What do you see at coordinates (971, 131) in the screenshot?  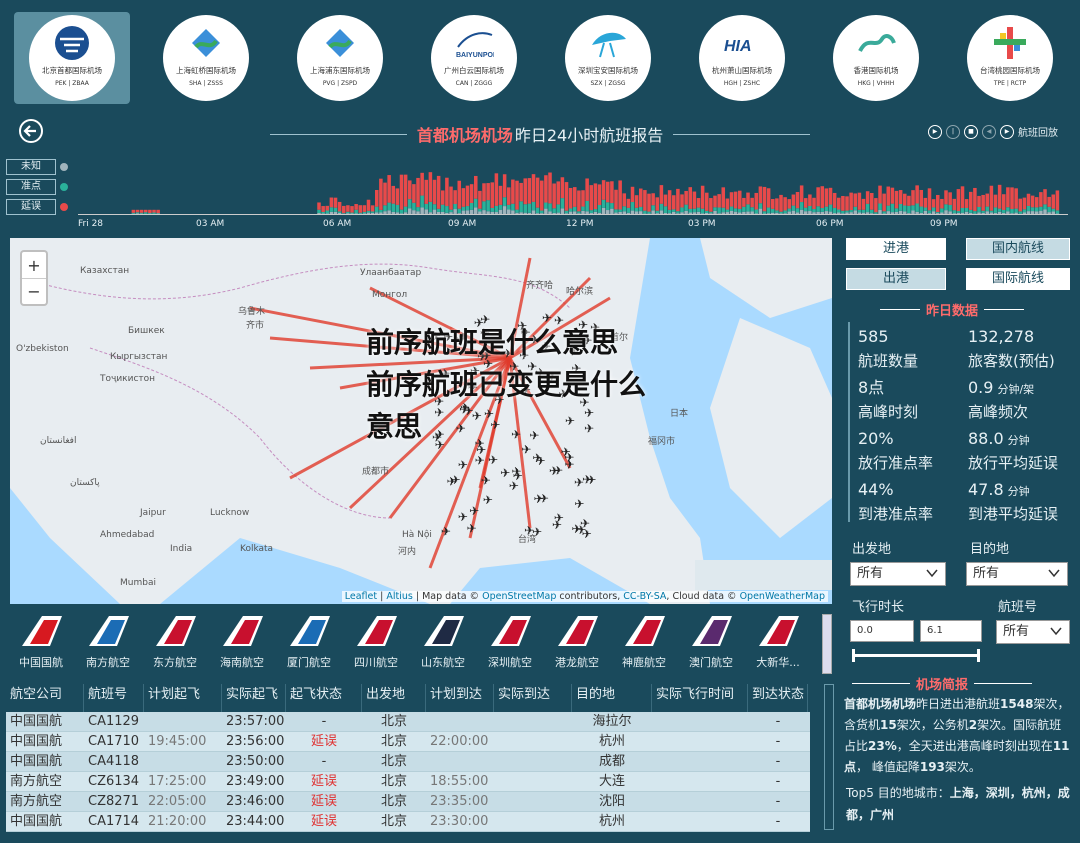 I see `stop-icon: ■` at bounding box center [971, 131].